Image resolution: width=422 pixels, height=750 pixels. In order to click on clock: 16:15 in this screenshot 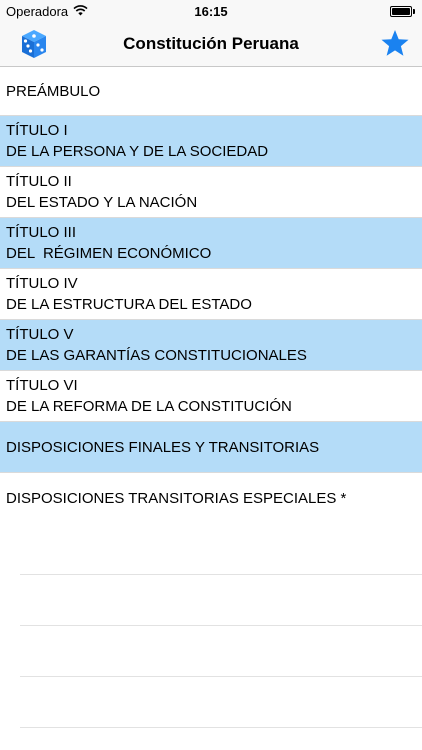, I will do `click(211, 11)`.